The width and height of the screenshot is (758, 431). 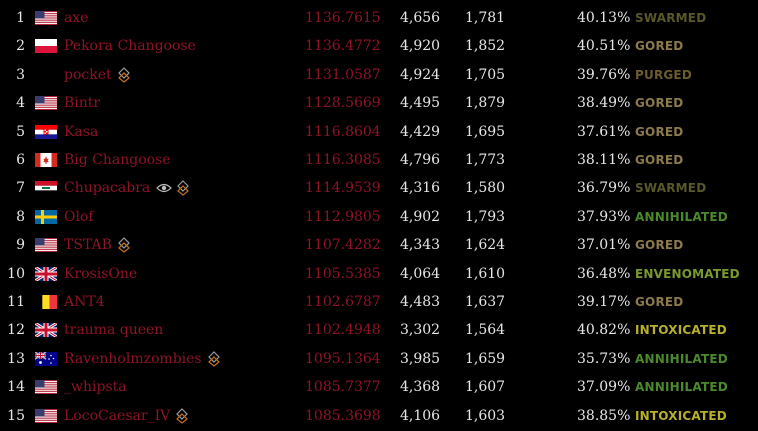 What do you see at coordinates (343, 216) in the screenshot?
I see `rating-value: 1112.9805` at bounding box center [343, 216].